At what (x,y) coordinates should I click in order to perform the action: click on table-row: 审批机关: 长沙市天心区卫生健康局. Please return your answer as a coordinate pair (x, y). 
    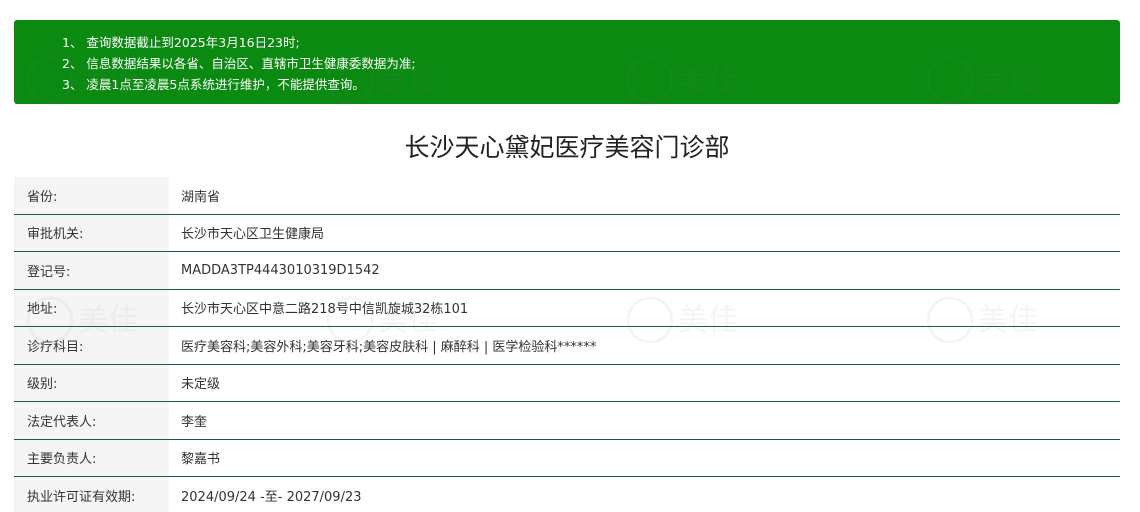
    Looking at the image, I should click on (567, 233).